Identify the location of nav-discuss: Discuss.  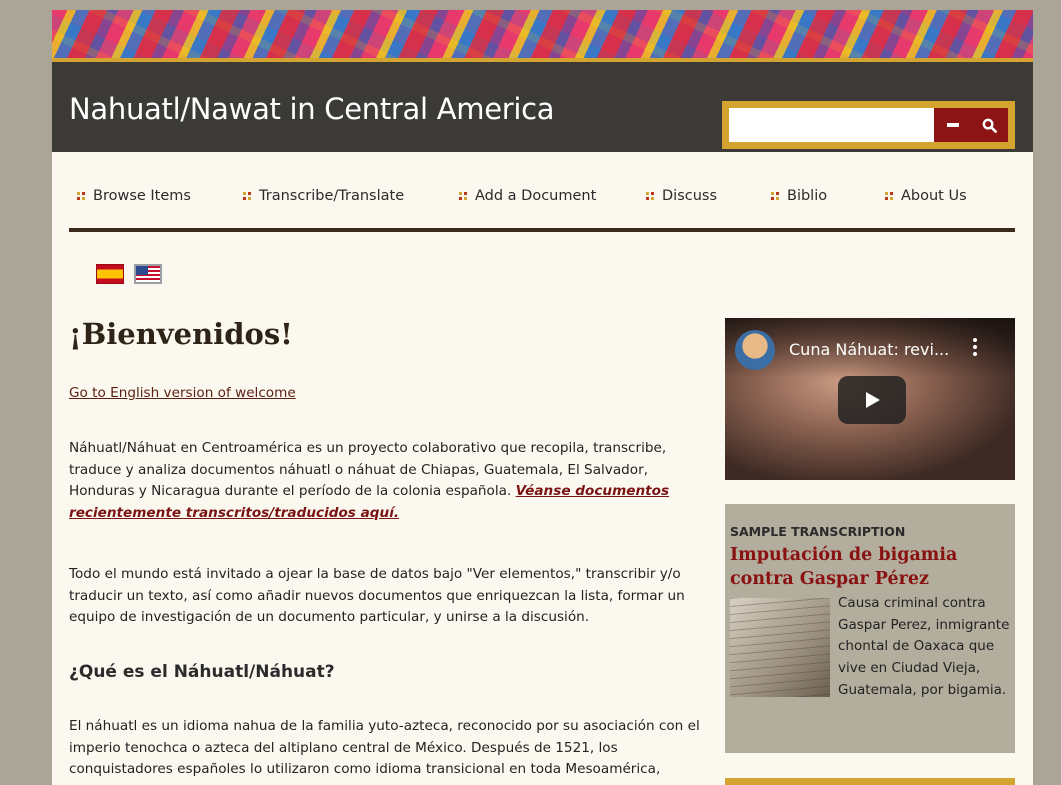
(681, 196).